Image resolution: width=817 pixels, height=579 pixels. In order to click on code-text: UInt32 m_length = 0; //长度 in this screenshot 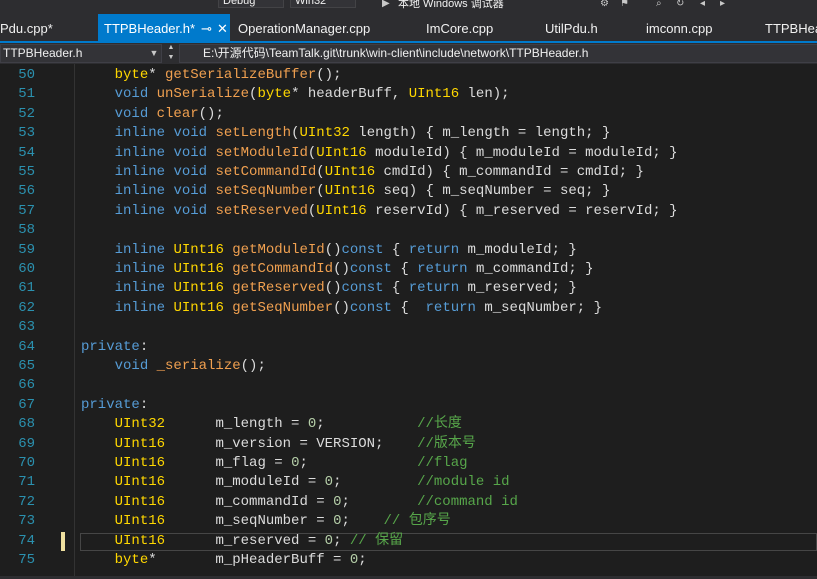, I will do `click(271, 424)`.